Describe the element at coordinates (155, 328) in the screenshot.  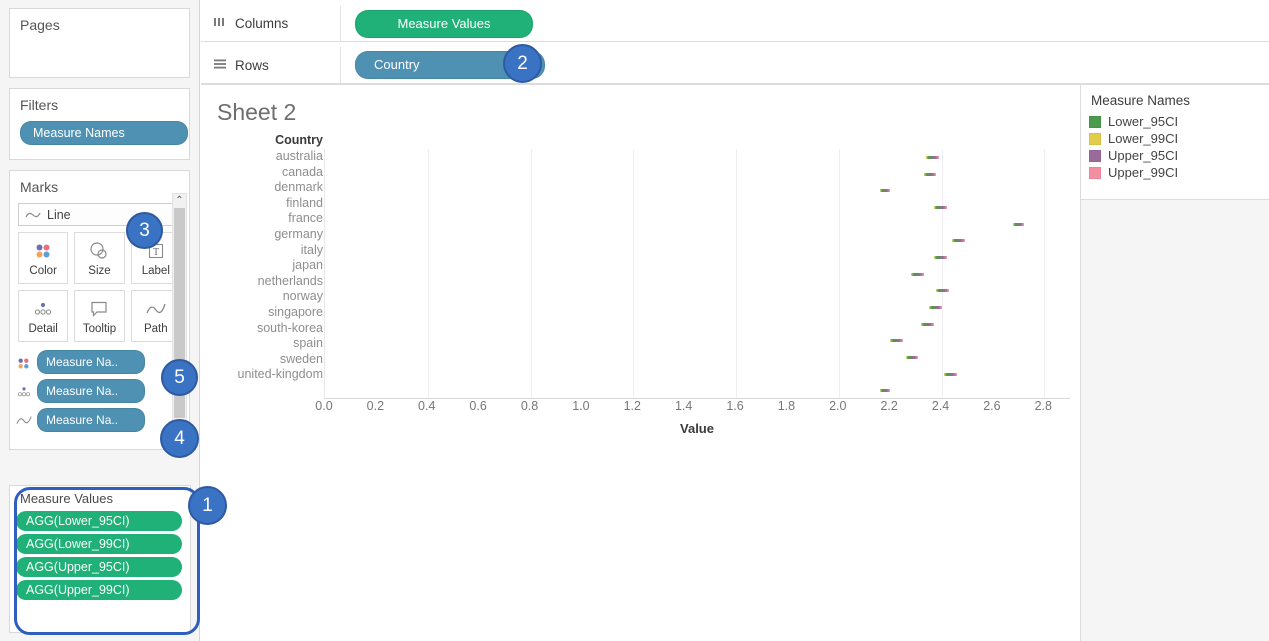
I see `path-button-label: Path` at that location.